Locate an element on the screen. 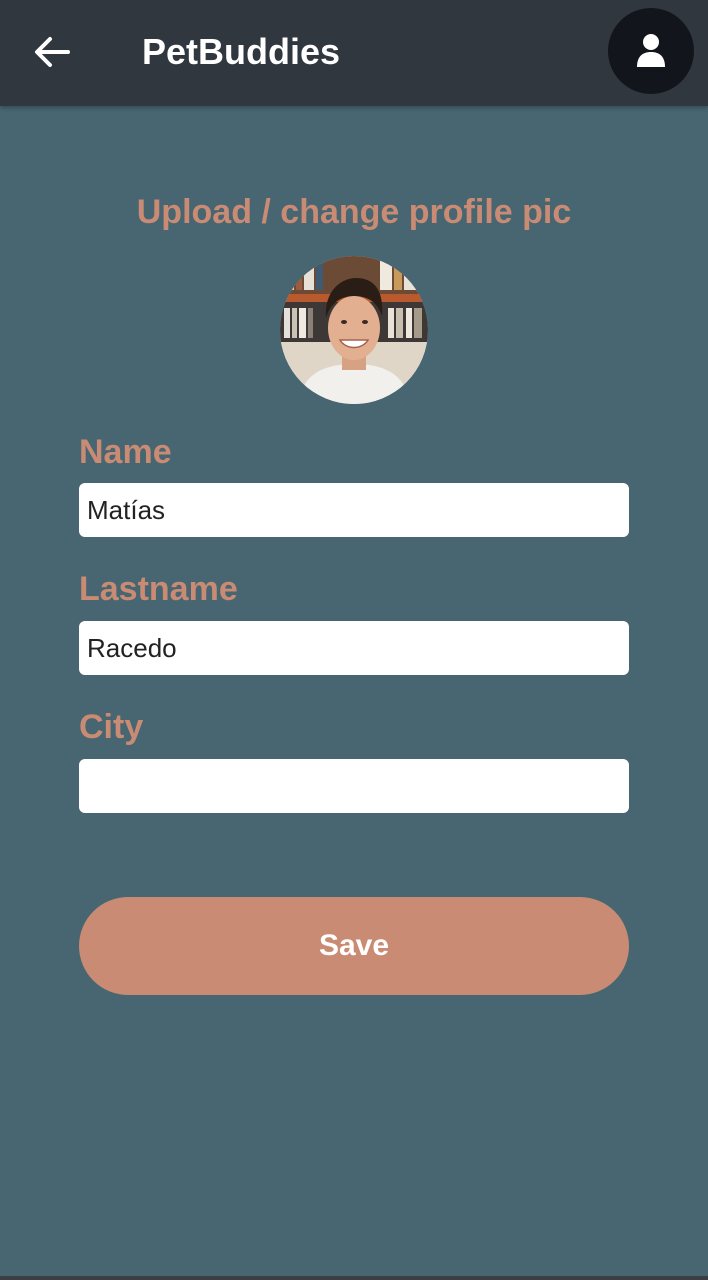  save-button: Save is located at coordinates (354, 946).